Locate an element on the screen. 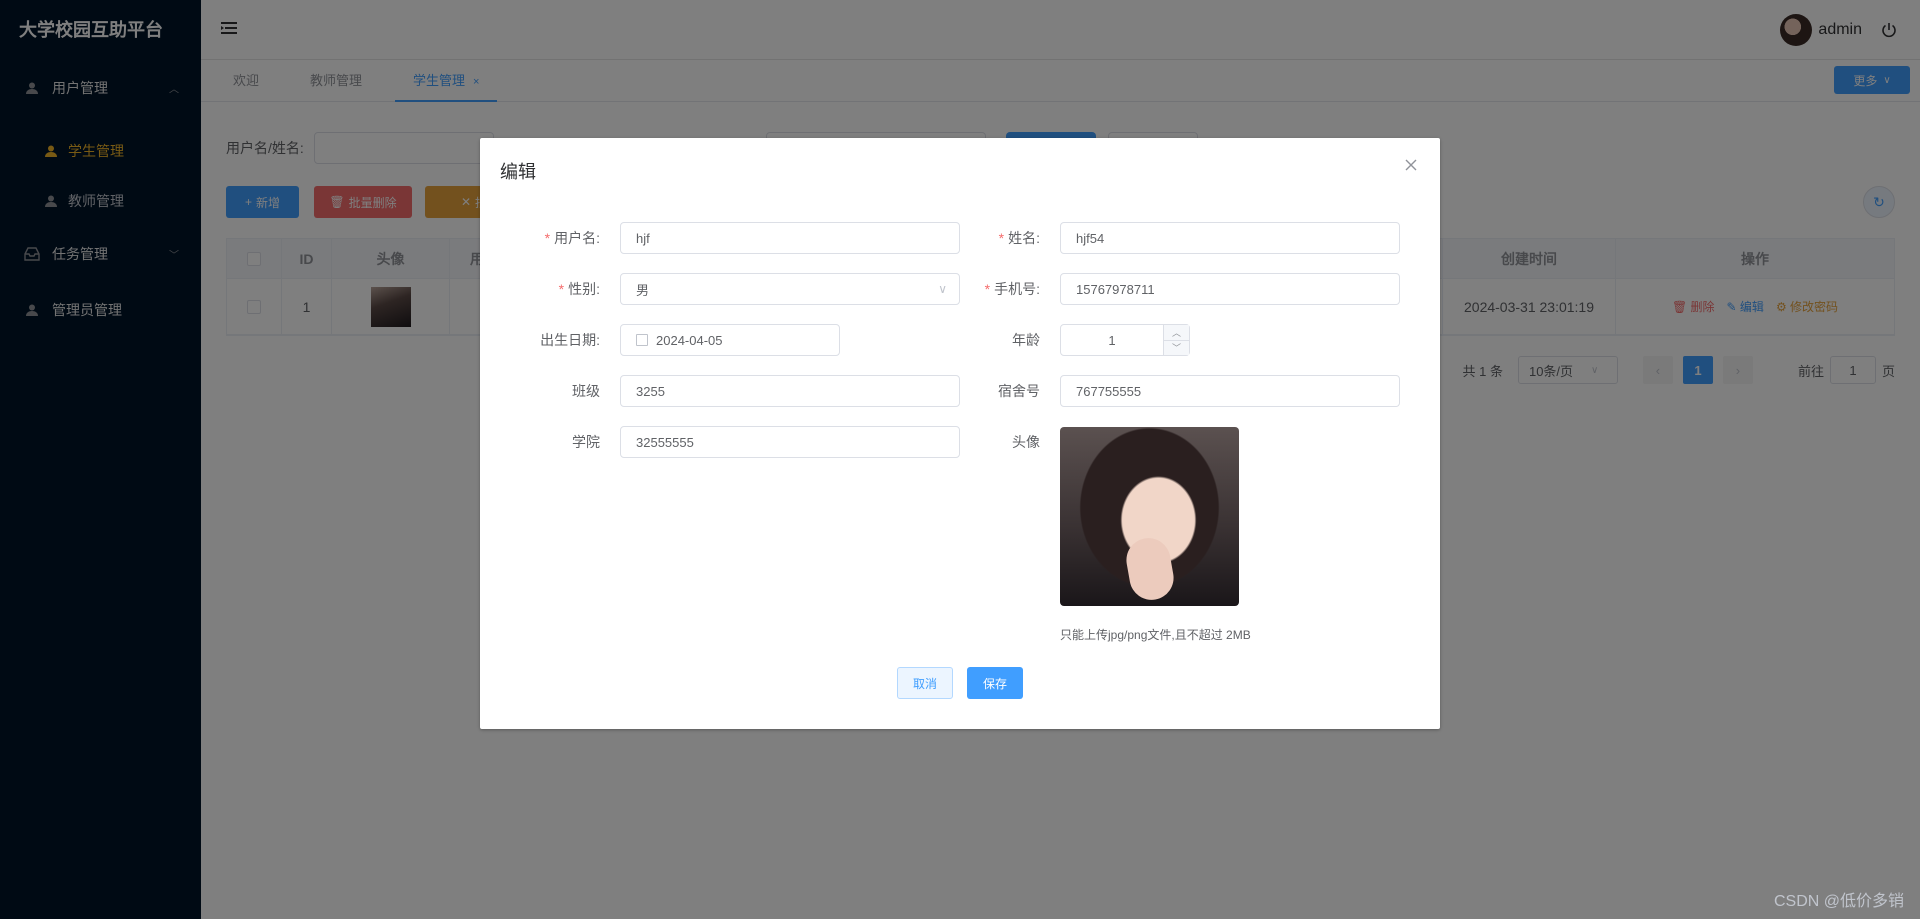  age-stepper: 1 ︿ ﹀ is located at coordinates (1125, 340).